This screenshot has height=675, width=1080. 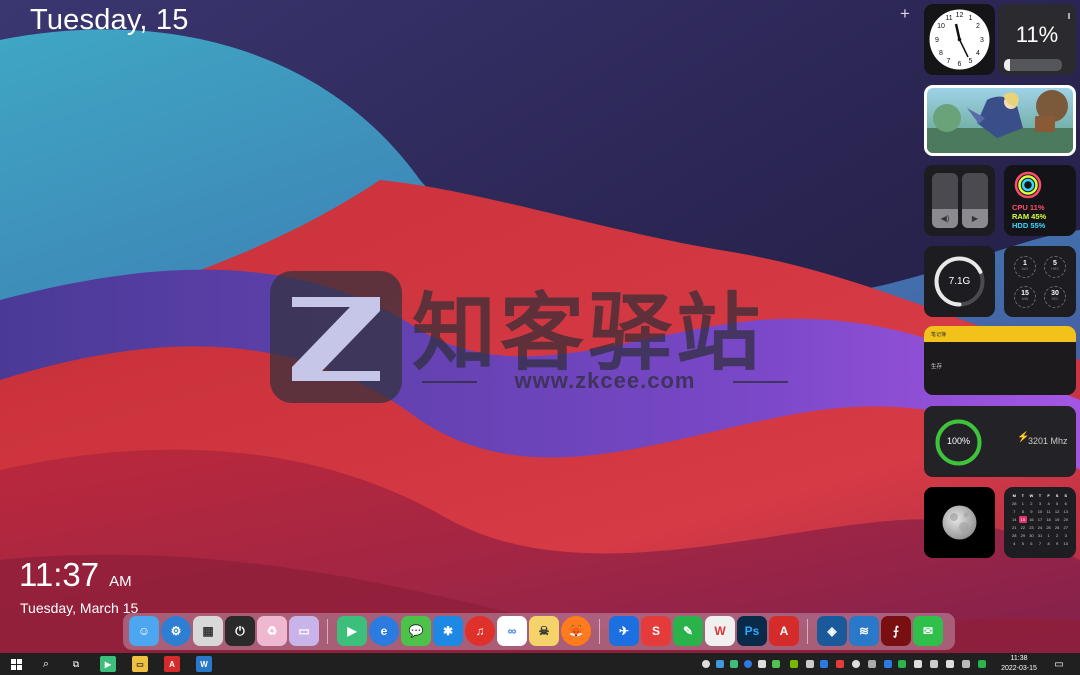 What do you see at coordinates (76, 664) in the screenshot?
I see `task-view-icon: ⧉` at bounding box center [76, 664].